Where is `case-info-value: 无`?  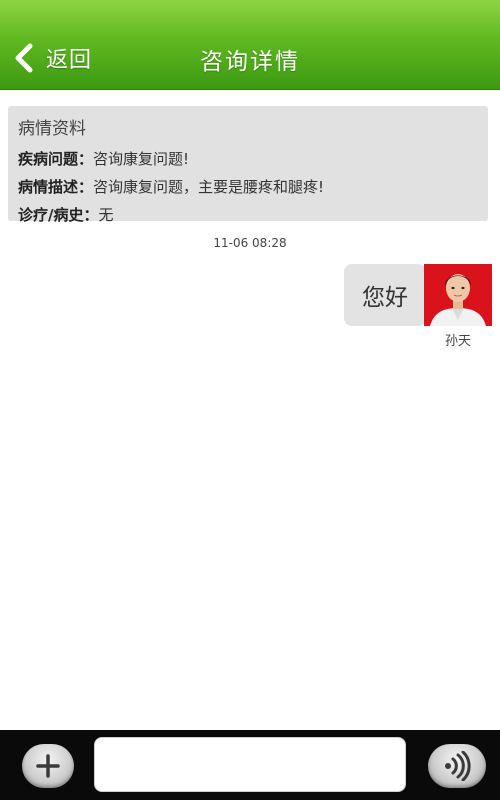 case-info-value: 无 is located at coordinates (106, 215).